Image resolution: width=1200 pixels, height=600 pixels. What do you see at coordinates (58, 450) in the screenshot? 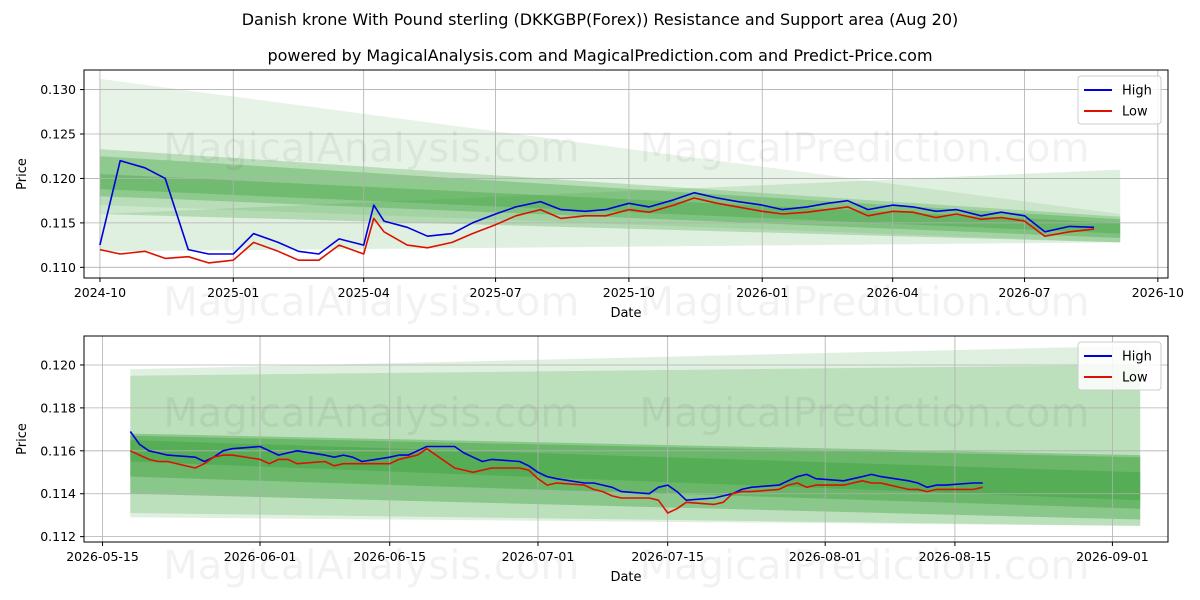
I see `y-tick-label: 0.116` at bounding box center [58, 450].